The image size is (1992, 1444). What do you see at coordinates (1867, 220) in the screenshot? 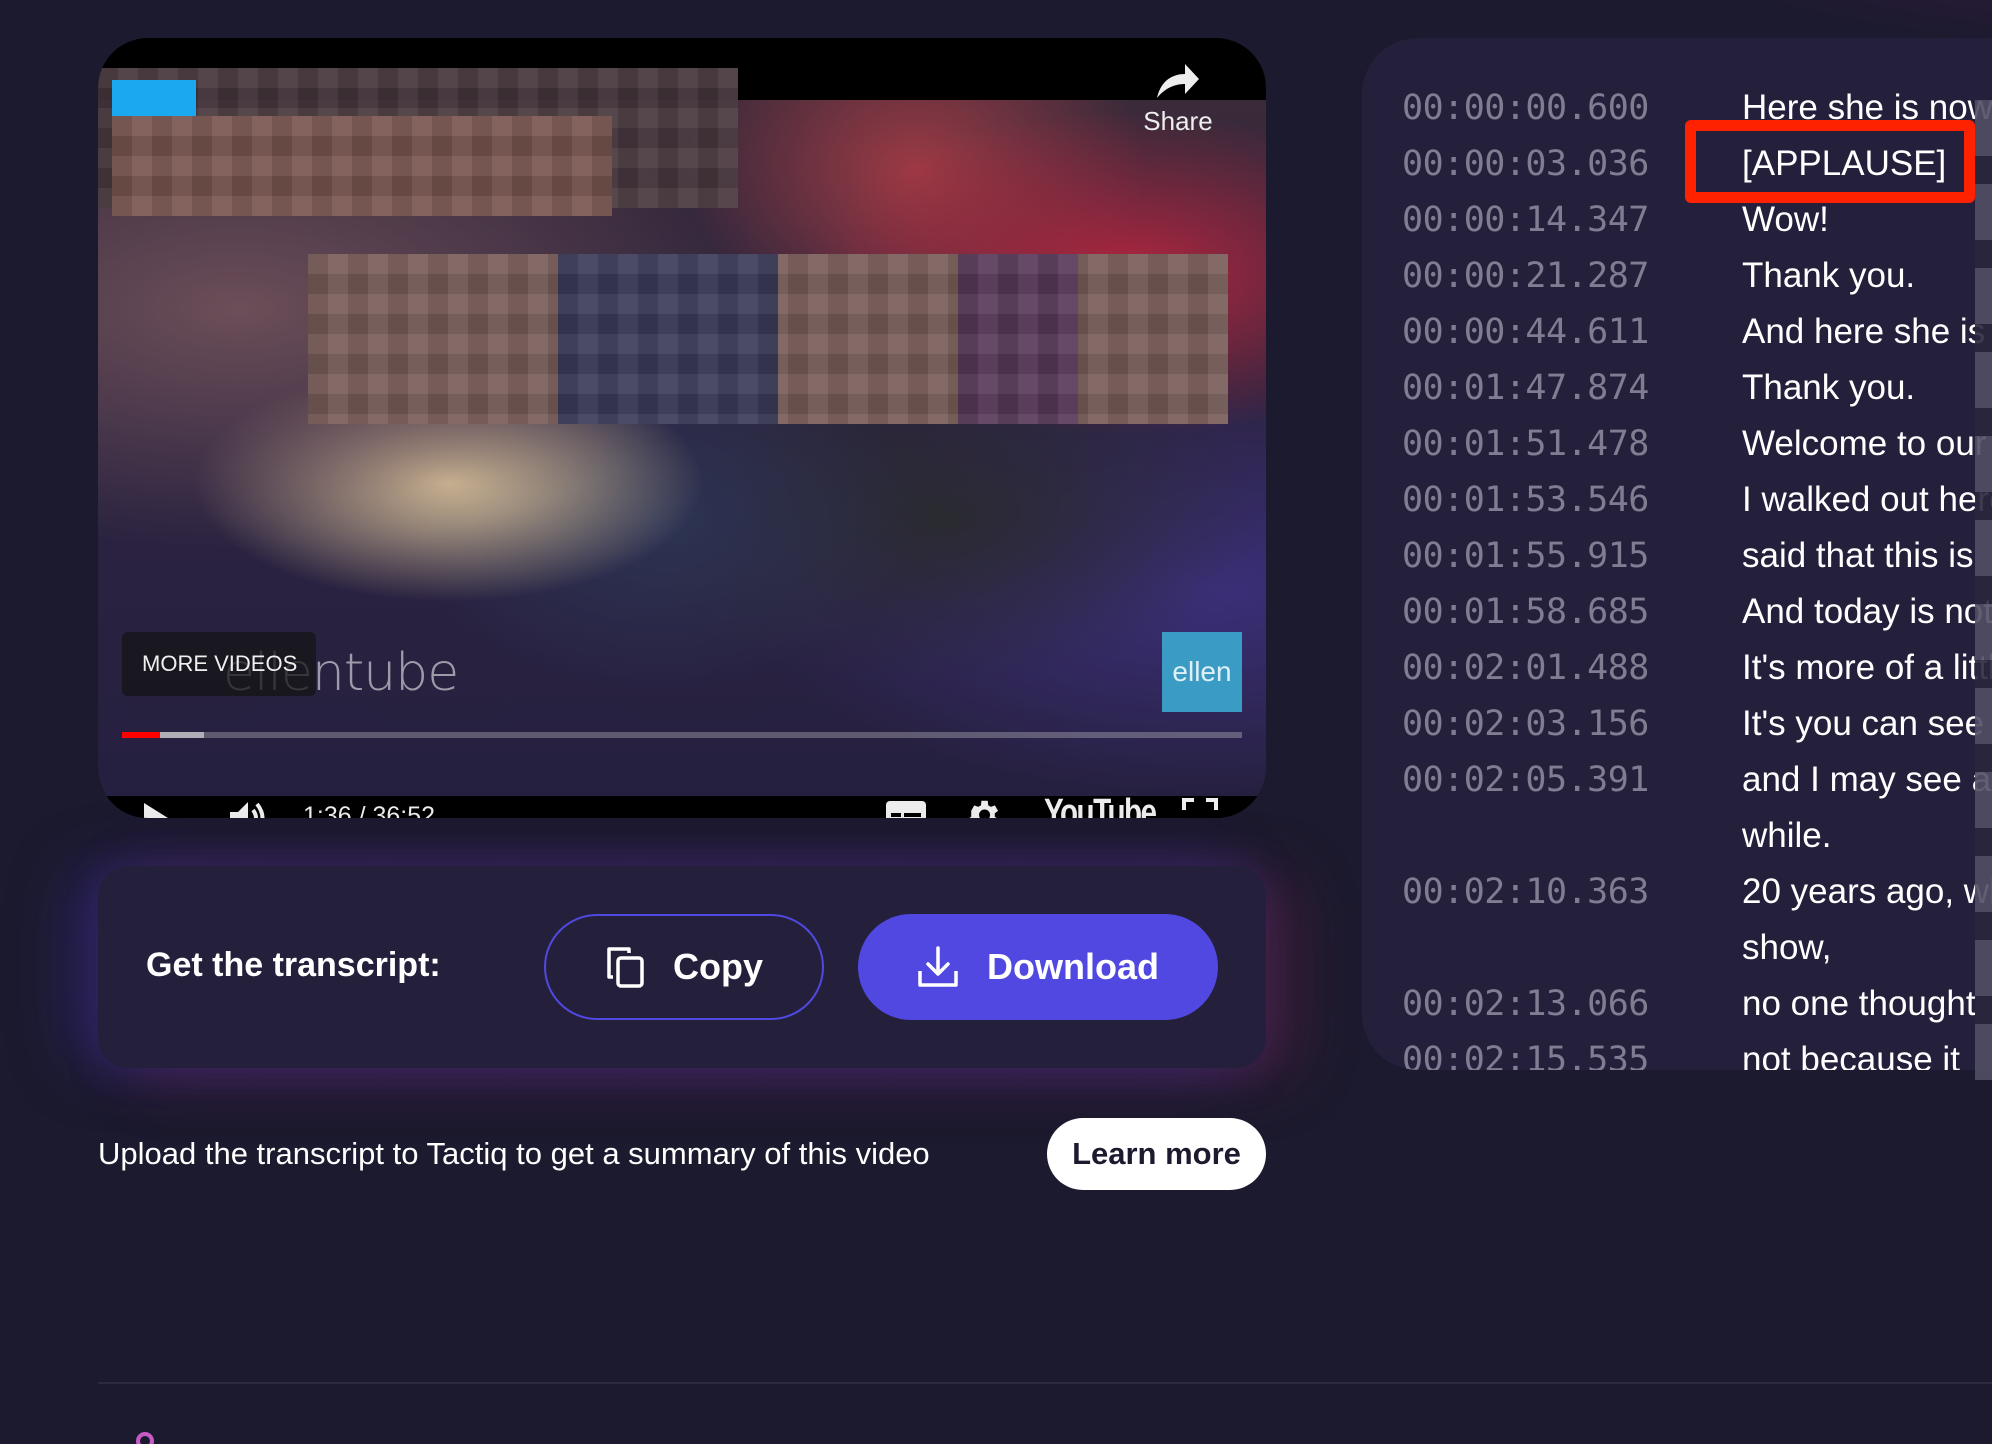
I see `transcript-text: Wow!` at bounding box center [1867, 220].